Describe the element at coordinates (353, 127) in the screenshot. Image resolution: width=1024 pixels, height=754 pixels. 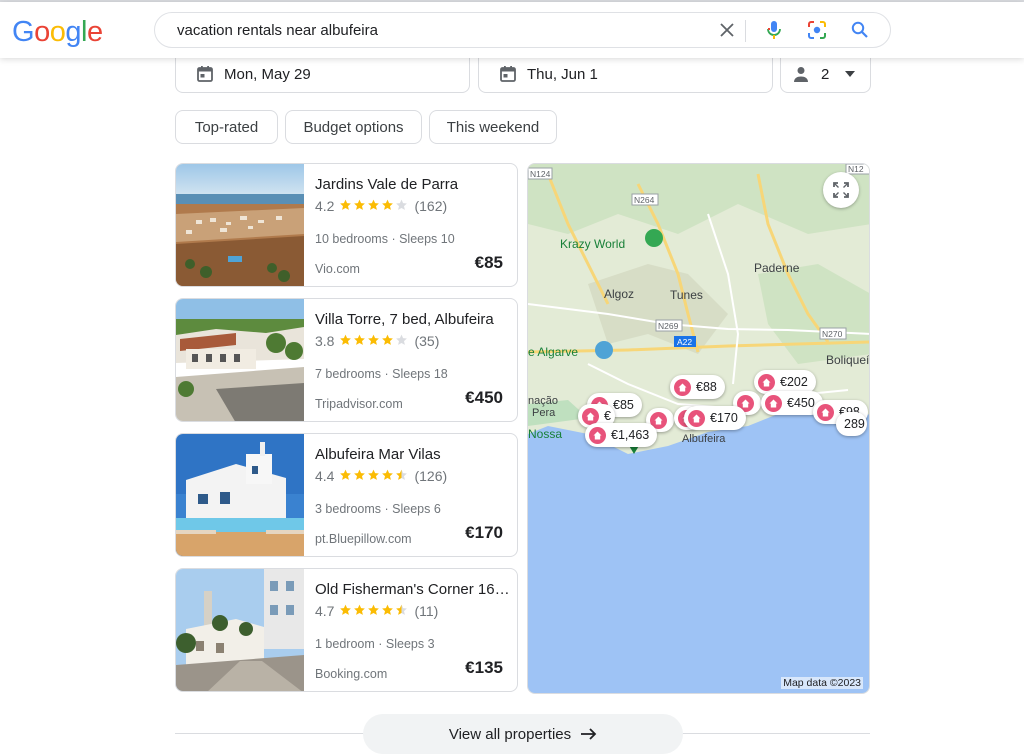
I see `chip-budget-options: Budget options` at that location.